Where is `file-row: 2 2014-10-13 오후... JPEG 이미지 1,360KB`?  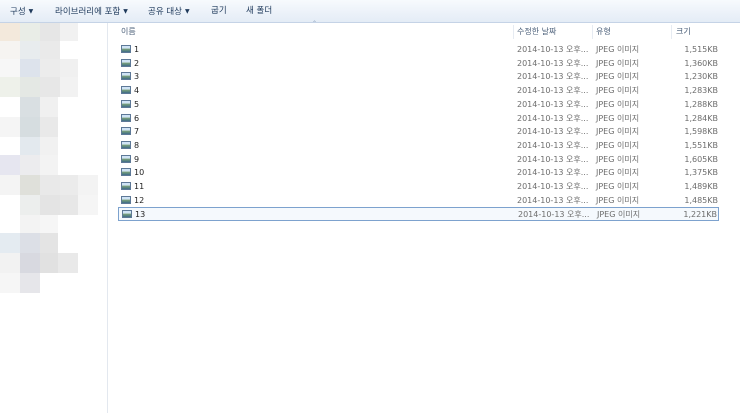
file-row: 2 2014-10-13 오후... JPEG 이미지 1,360KB is located at coordinates (418, 63).